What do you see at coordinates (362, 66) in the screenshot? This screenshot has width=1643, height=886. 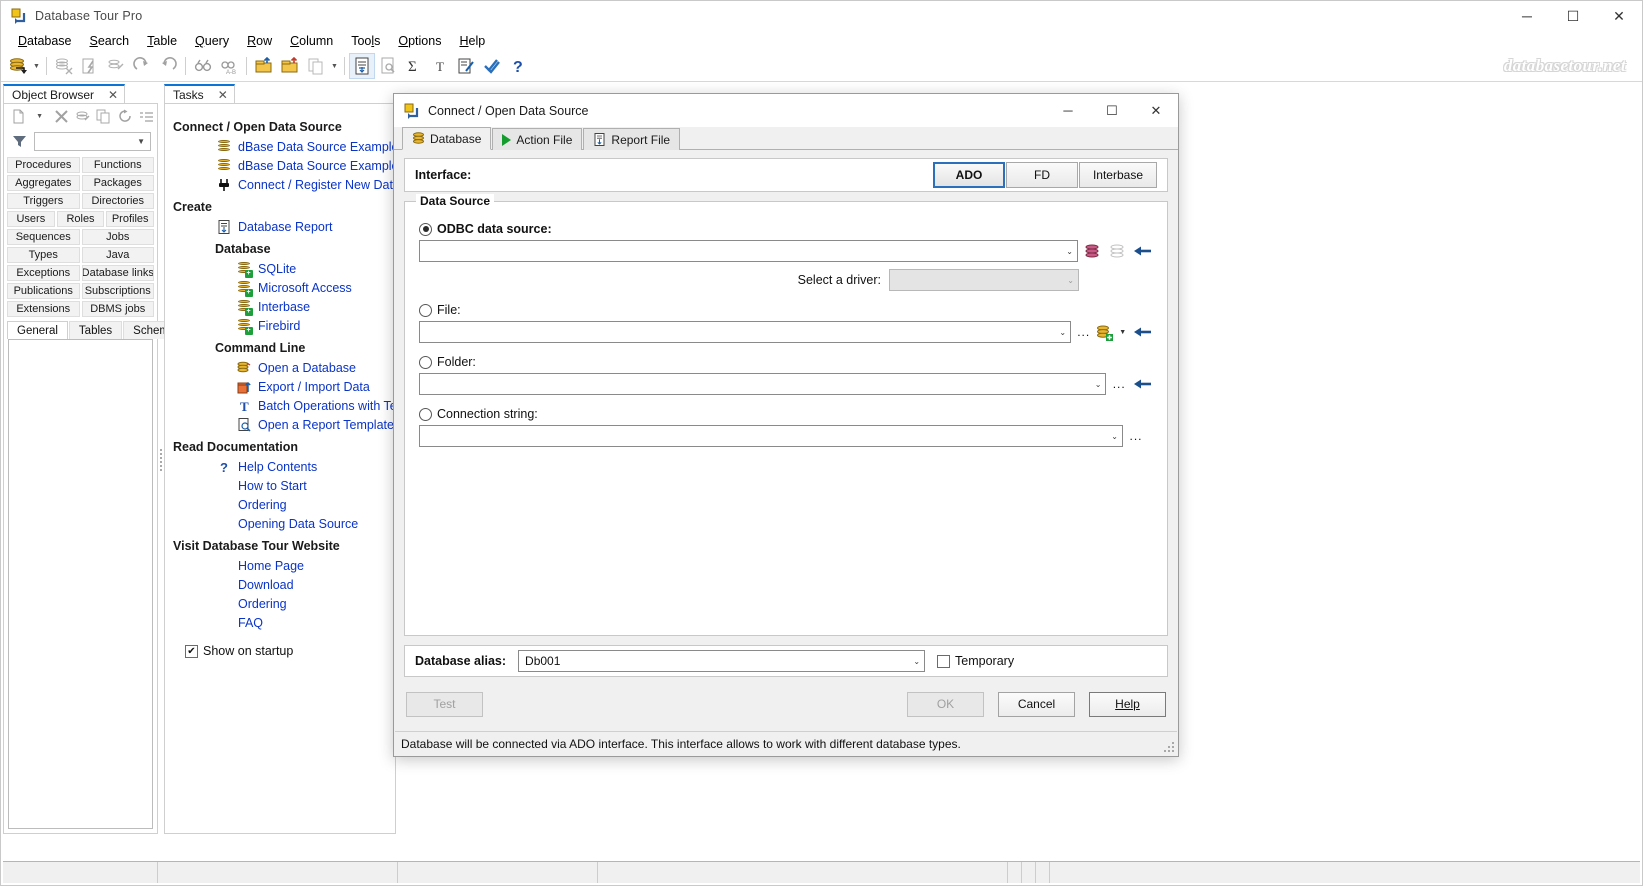 I see `database-report-icon` at bounding box center [362, 66].